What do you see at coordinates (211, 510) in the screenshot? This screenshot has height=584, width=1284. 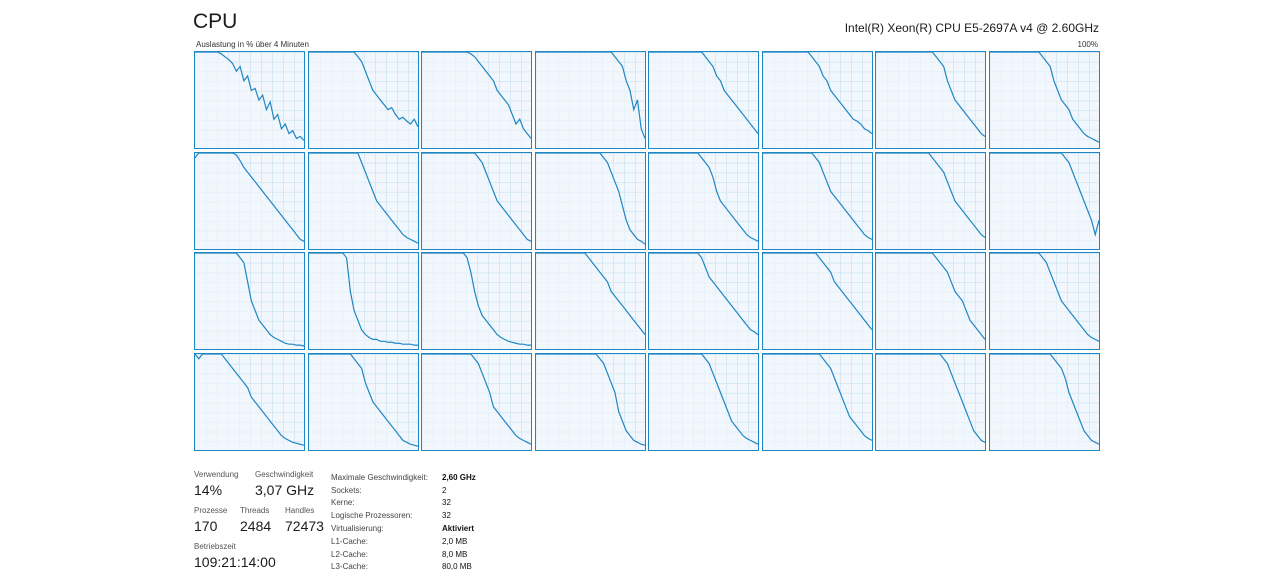 I see `processes-label: Prozesse` at bounding box center [211, 510].